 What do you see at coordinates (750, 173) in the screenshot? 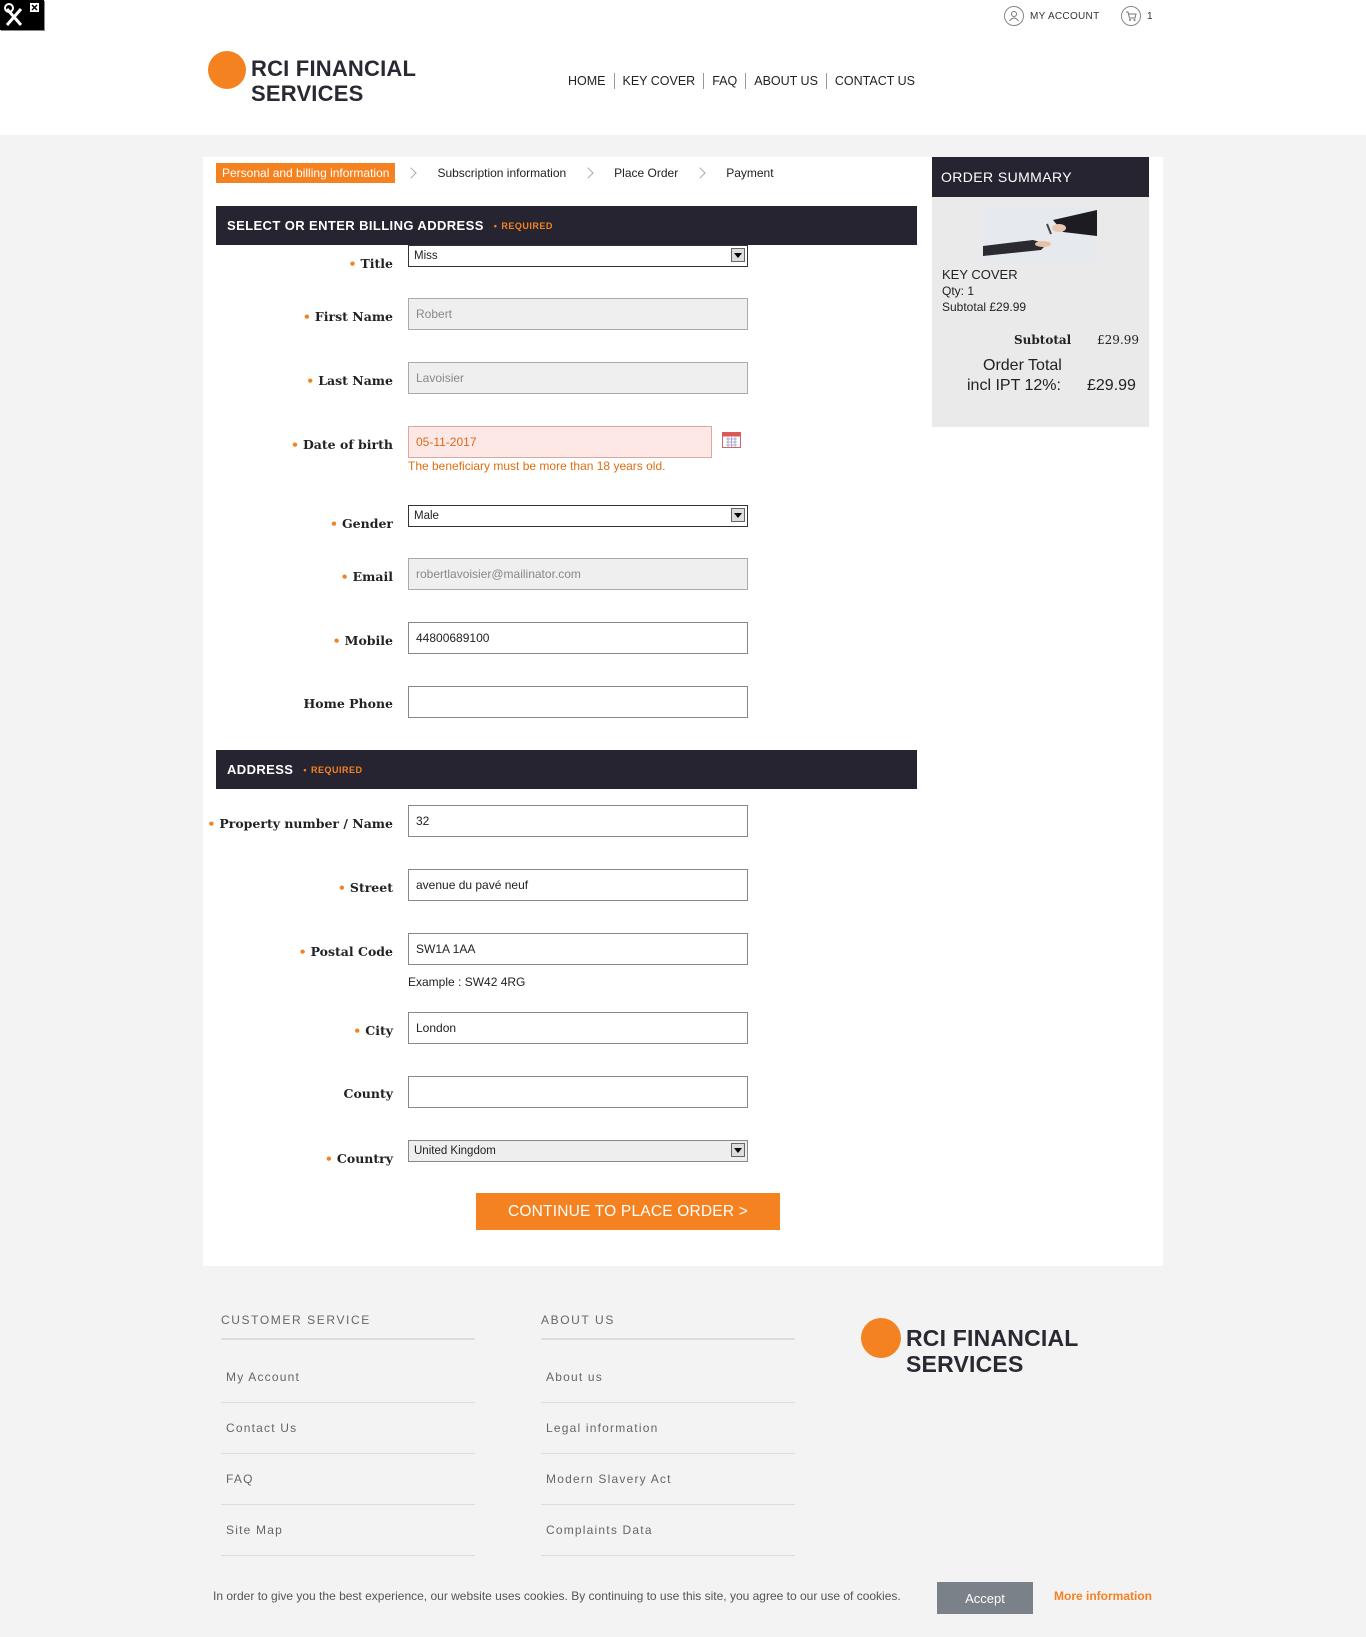
I see `step-payment: Payment` at bounding box center [750, 173].